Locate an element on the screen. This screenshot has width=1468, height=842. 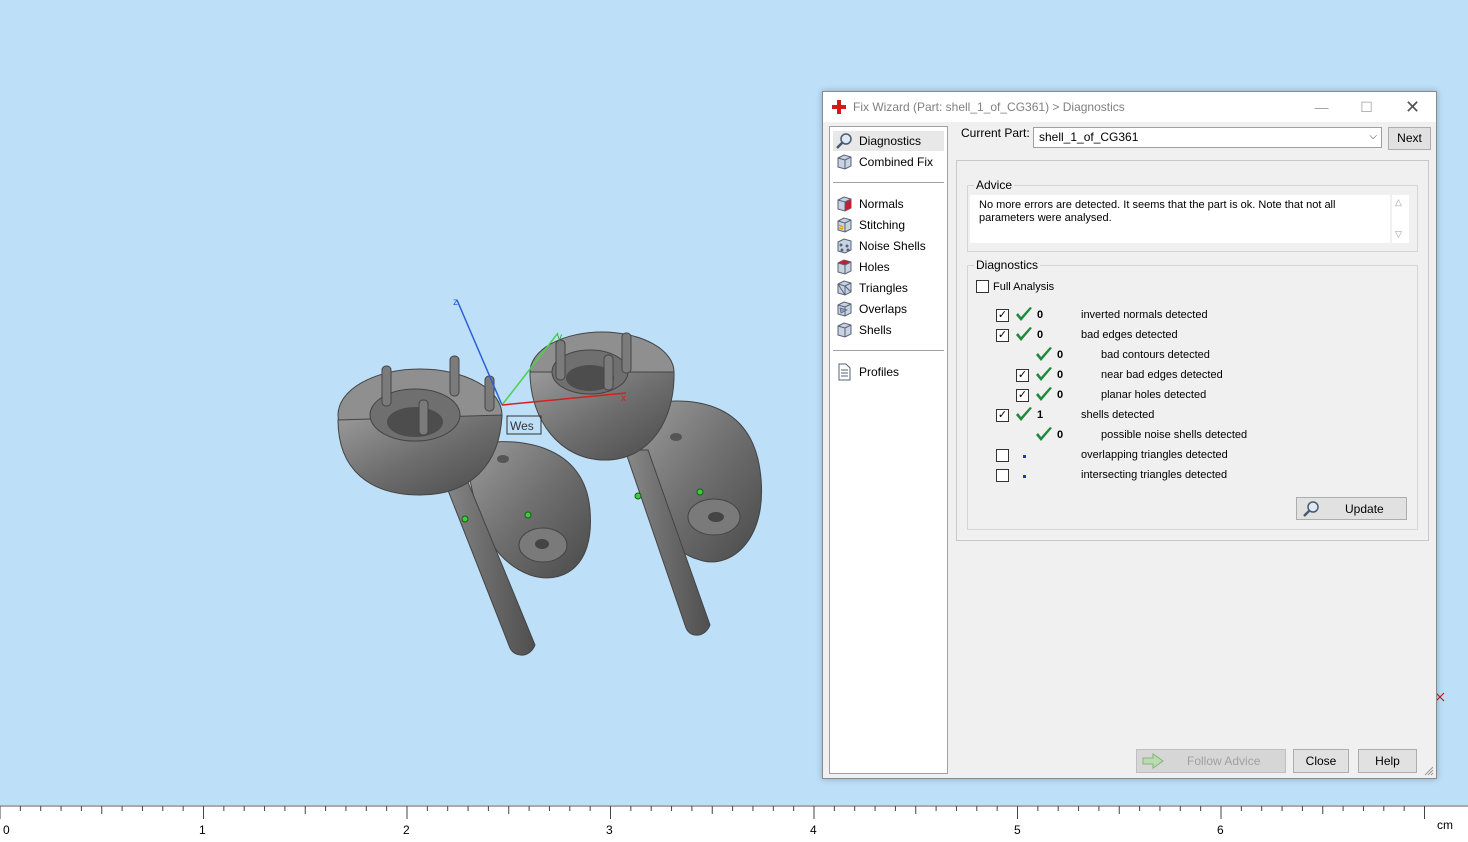
mesh-label: Wes is located at coordinates (522, 426).